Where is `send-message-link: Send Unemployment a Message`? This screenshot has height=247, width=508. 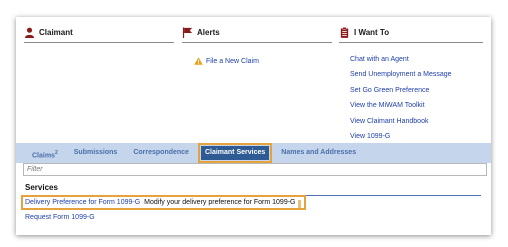 send-message-link: Send Unemployment a Message is located at coordinates (401, 77).